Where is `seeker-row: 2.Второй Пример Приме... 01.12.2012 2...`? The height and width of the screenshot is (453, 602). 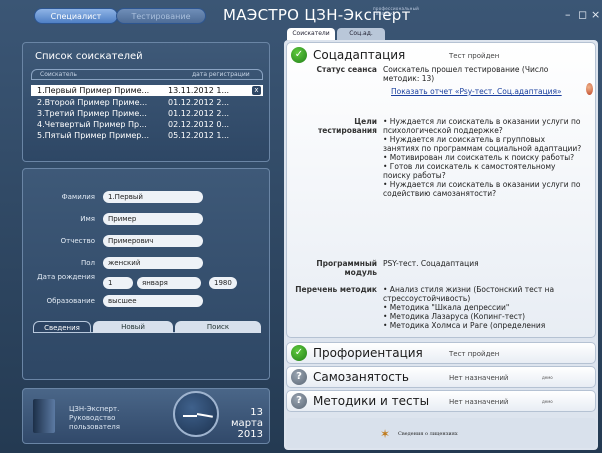
seeker-row: 2.Второй Пример Приме... 01.12.2012 2... is located at coordinates (147, 102).